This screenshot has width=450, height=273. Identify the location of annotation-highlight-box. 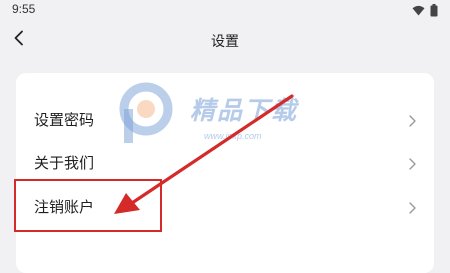
(88, 205).